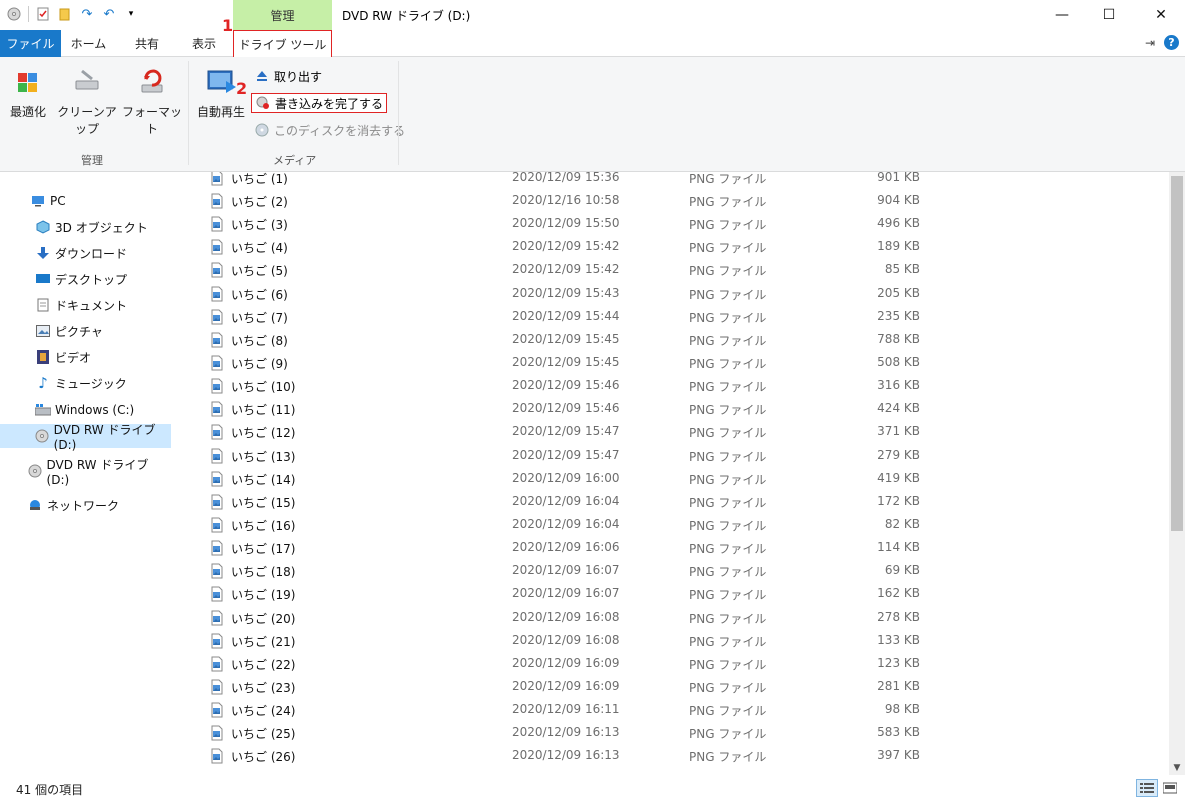  Describe the element at coordinates (670, 547) in the screenshot. I see `list-item: いちご (17) 2020/12/09 16:06 PNG ファイル 114 KB` at that location.